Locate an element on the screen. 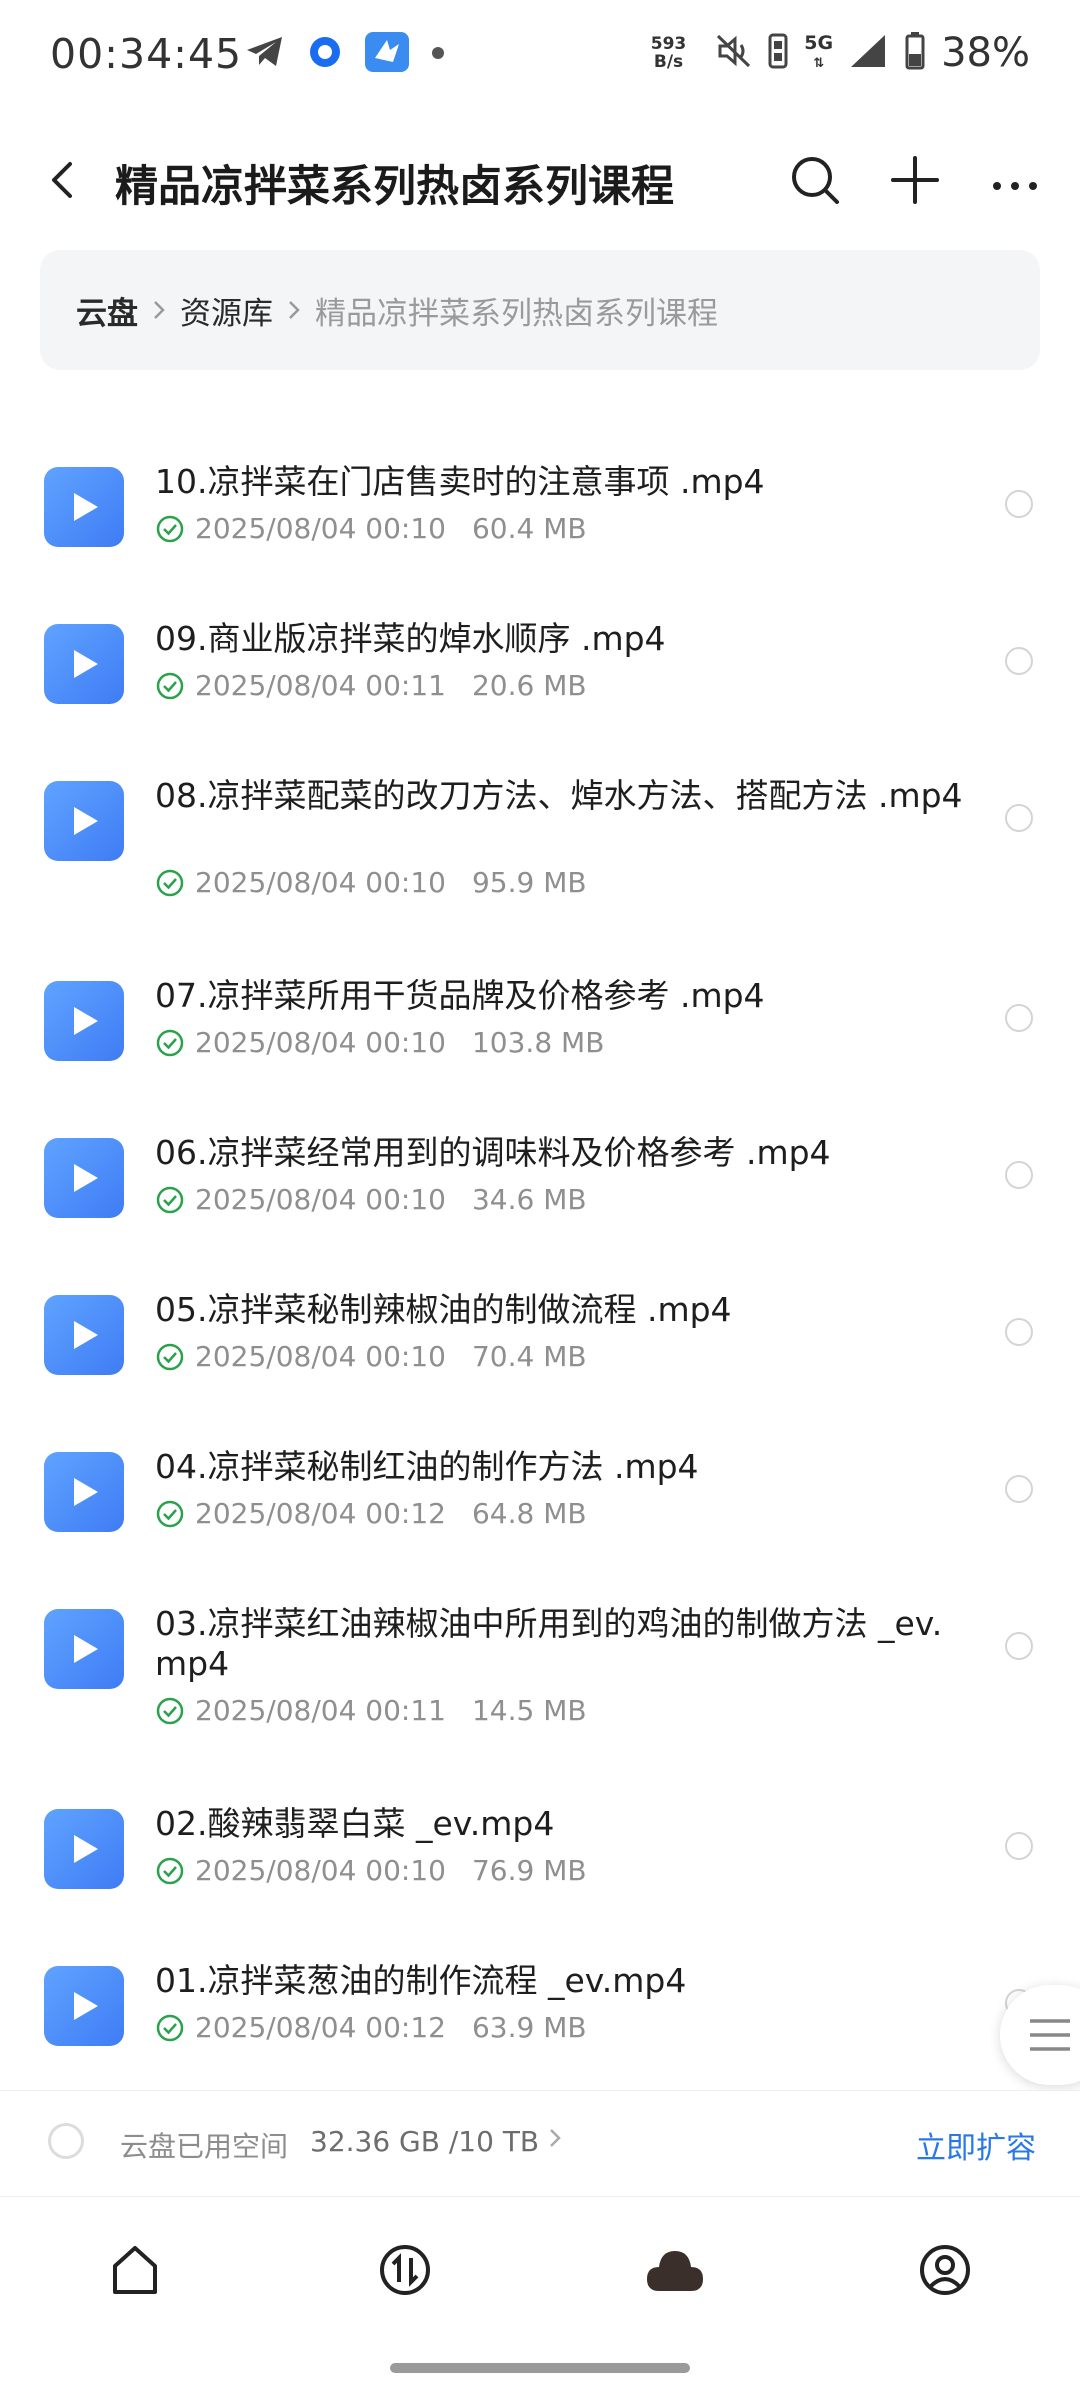 The image size is (1080, 2400). file-size: 60.4 MB is located at coordinates (529, 528).